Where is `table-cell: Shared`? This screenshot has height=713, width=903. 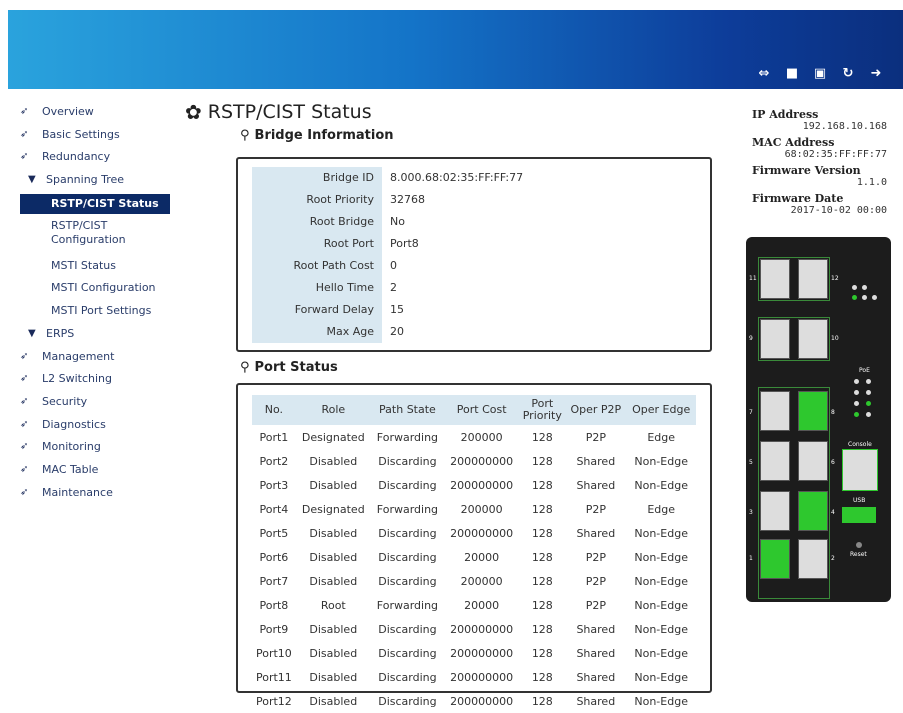
table-cell: Shared is located at coordinates (596, 485).